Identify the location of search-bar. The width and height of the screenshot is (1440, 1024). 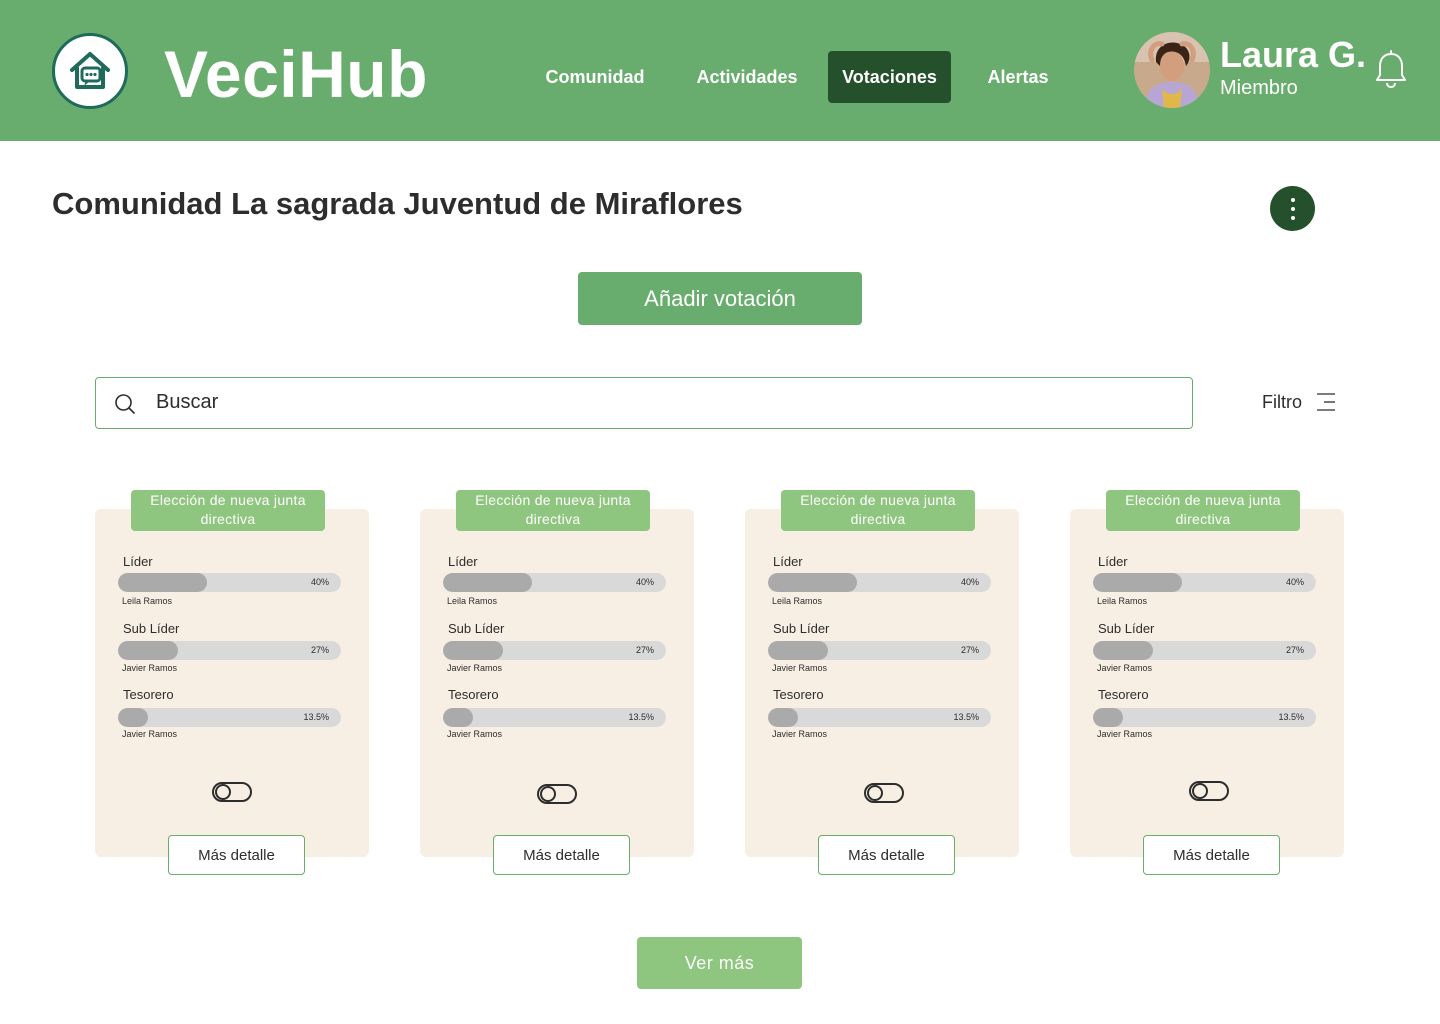
(644, 403).